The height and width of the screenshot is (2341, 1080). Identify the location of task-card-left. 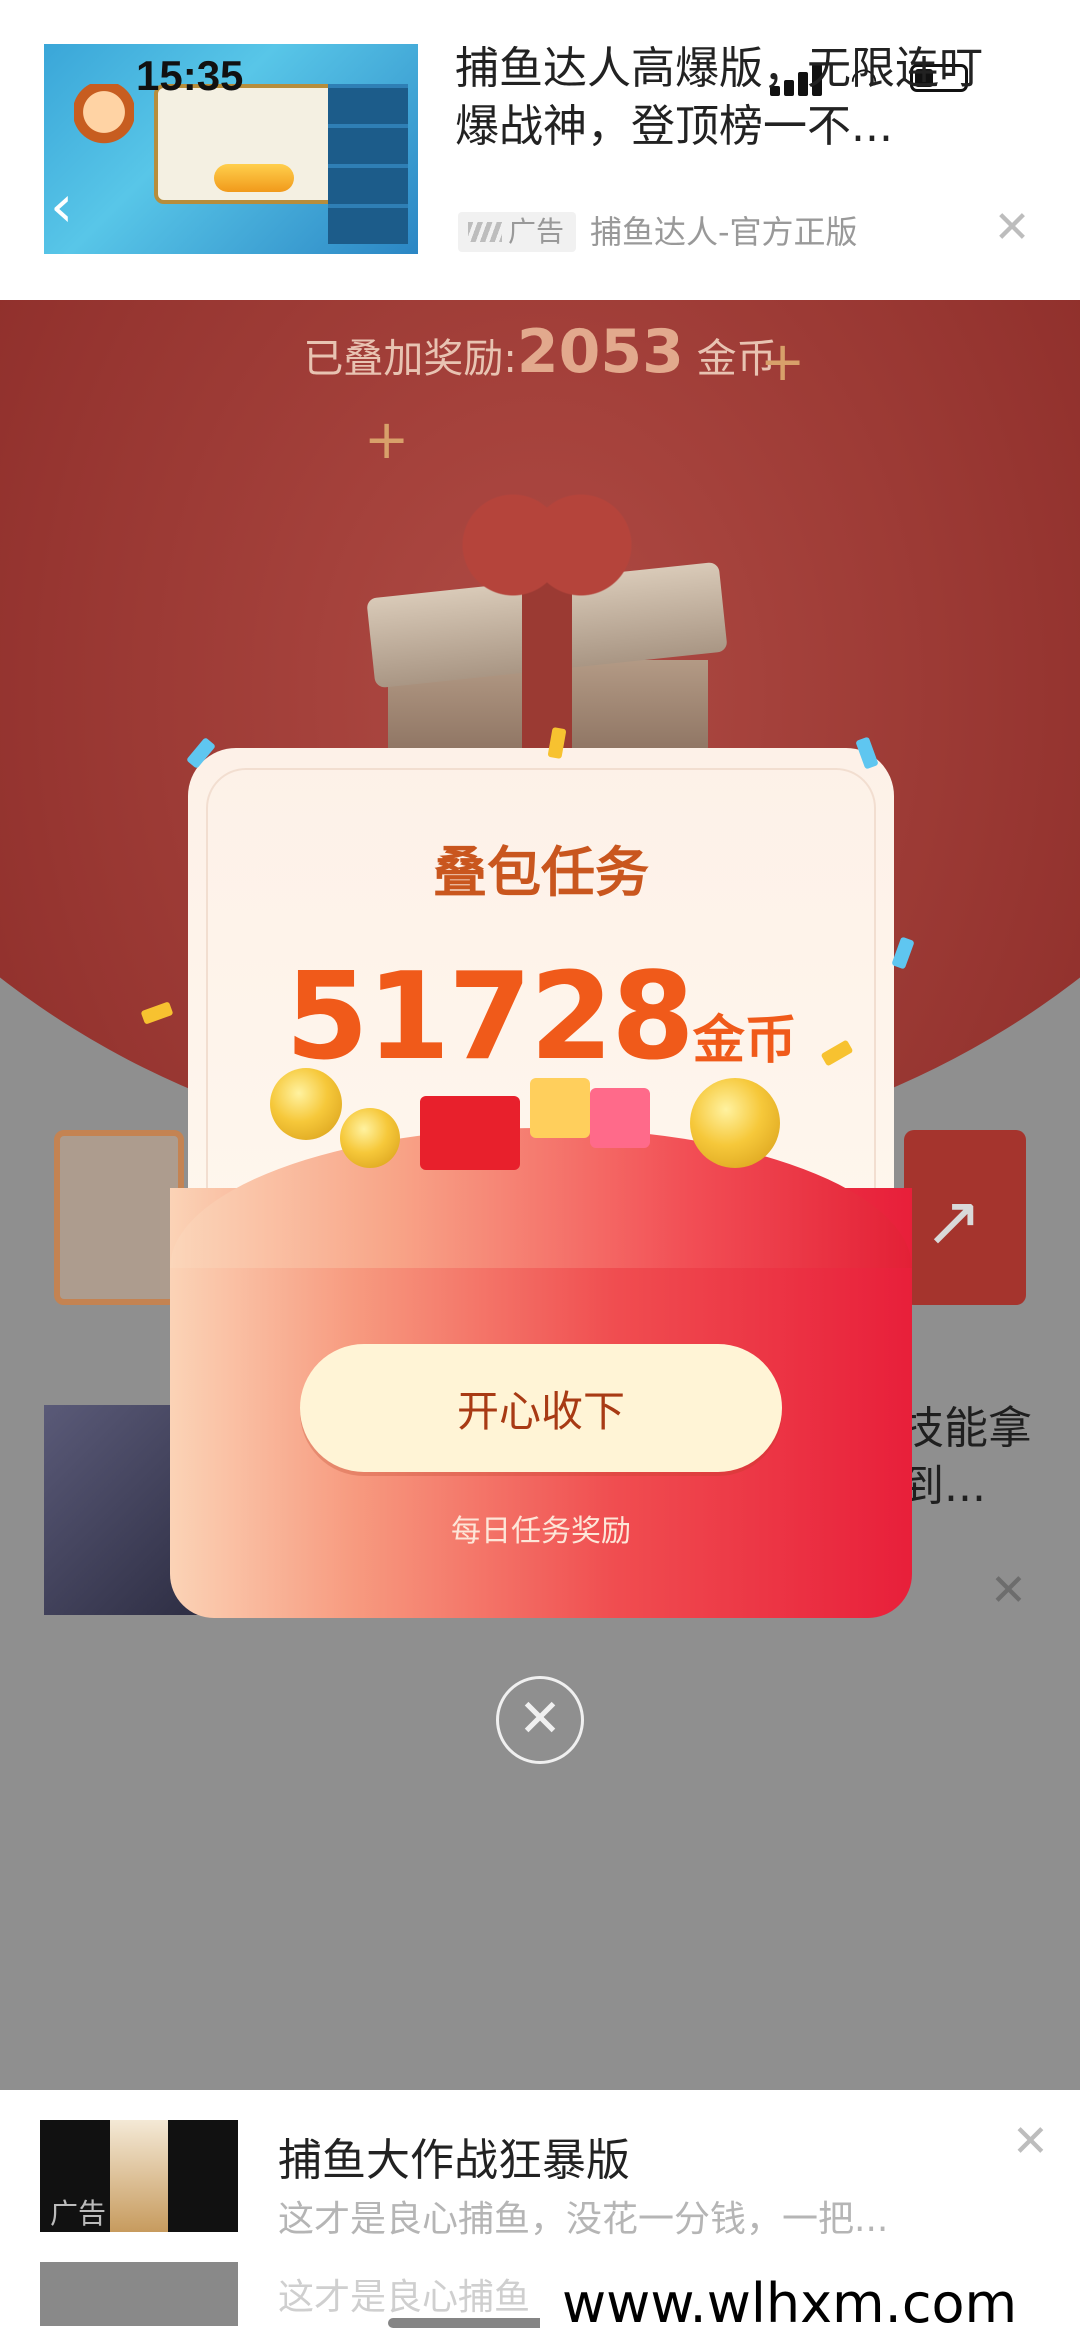
(119, 1217).